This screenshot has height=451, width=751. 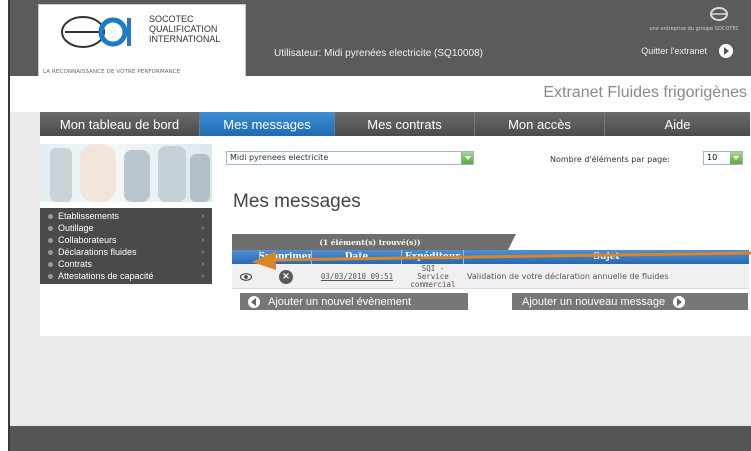 What do you see at coordinates (606, 257) in the screenshot?
I see `column-header-subject: Sujet` at bounding box center [606, 257].